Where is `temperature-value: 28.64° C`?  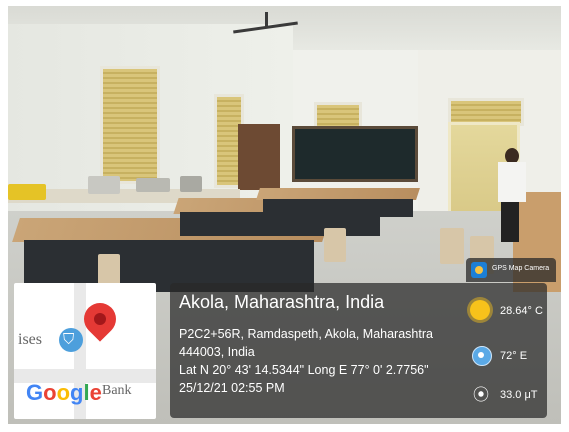 temperature-value: 28.64° C is located at coordinates (521, 311).